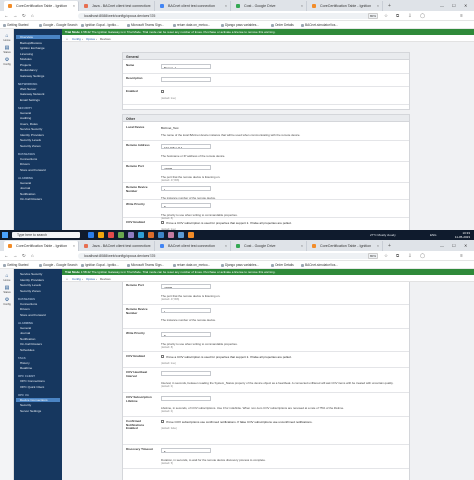  Describe the element at coordinates (25, 118) in the screenshot. I see `sidebar-item: Auditing` at that location.